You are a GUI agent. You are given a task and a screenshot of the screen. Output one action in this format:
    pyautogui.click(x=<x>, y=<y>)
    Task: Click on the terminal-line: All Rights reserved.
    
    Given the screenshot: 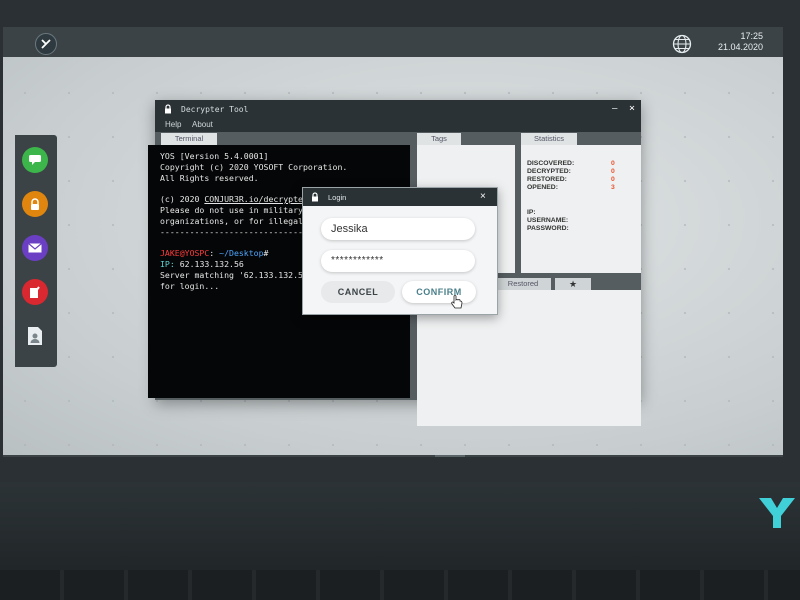 What is the action you would take?
    pyautogui.click(x=209, y=177)
    